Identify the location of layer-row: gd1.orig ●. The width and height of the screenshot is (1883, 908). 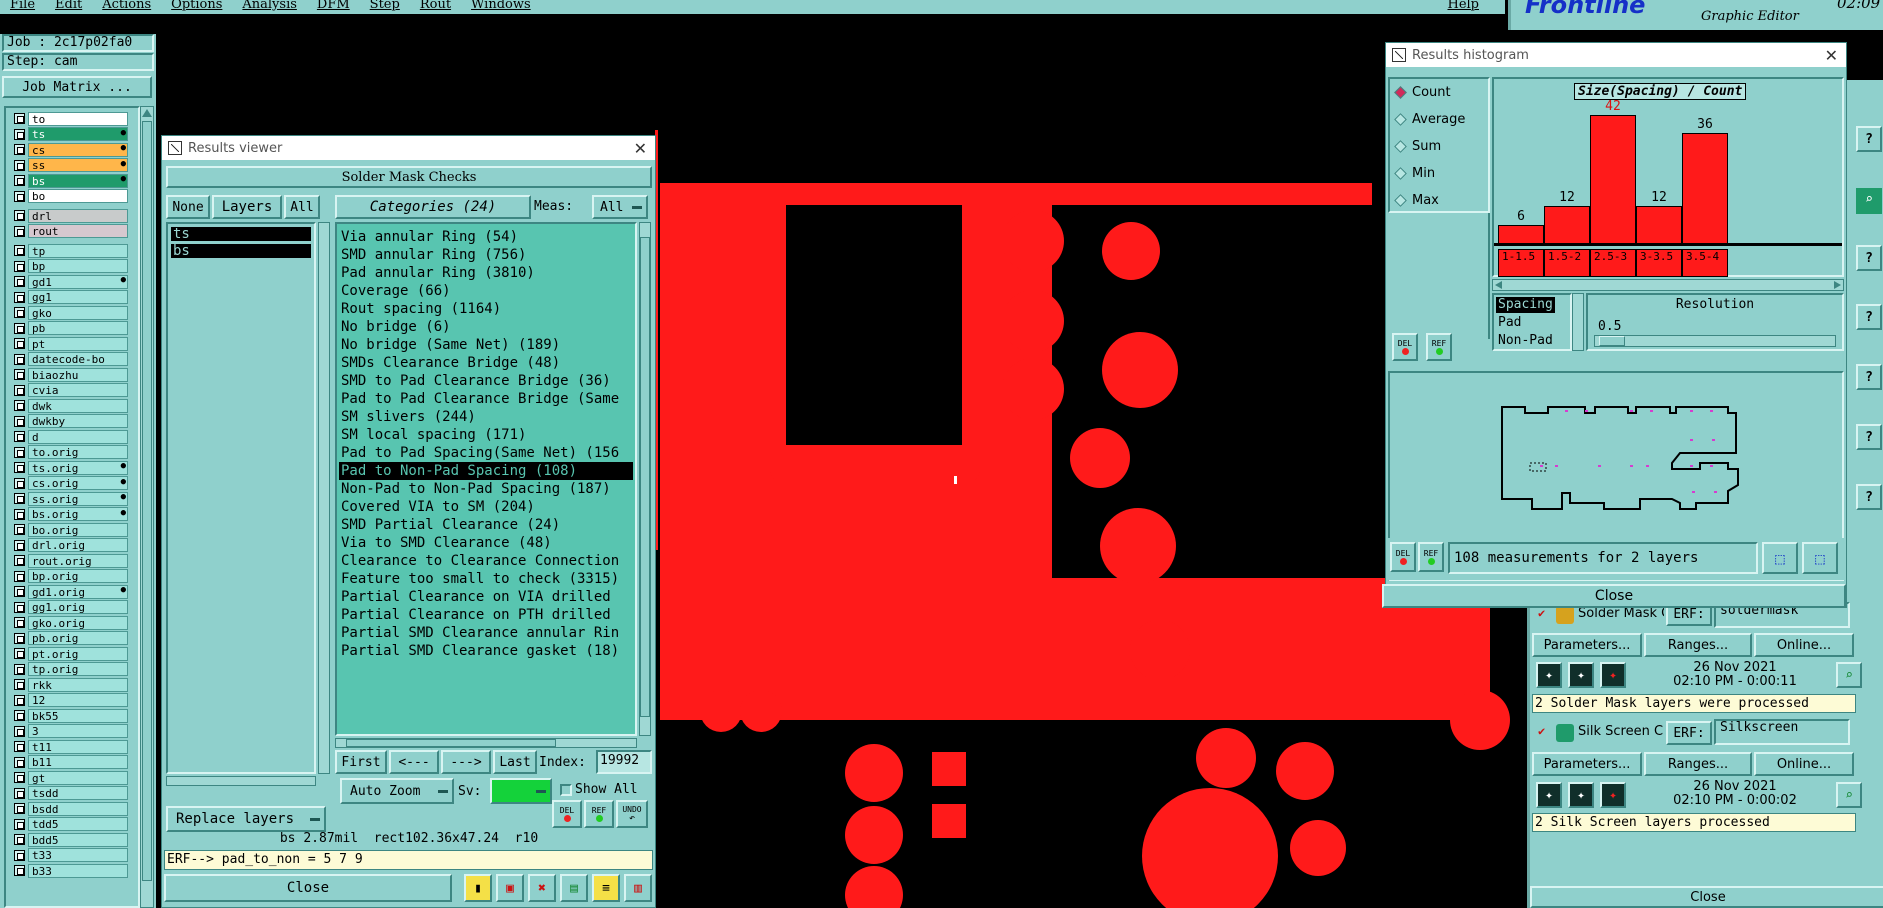
(71, 591).